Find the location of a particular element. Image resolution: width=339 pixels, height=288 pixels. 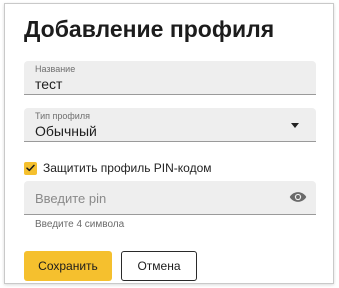

save-button: Сохранить is located at coordinates (68, 266).